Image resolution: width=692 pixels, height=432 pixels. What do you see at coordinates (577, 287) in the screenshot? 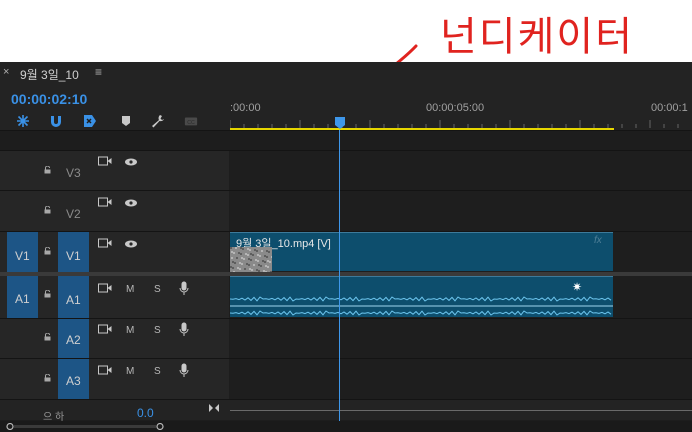
I see `audio-effect-icon: ✷` at bounding box center [577, 287].